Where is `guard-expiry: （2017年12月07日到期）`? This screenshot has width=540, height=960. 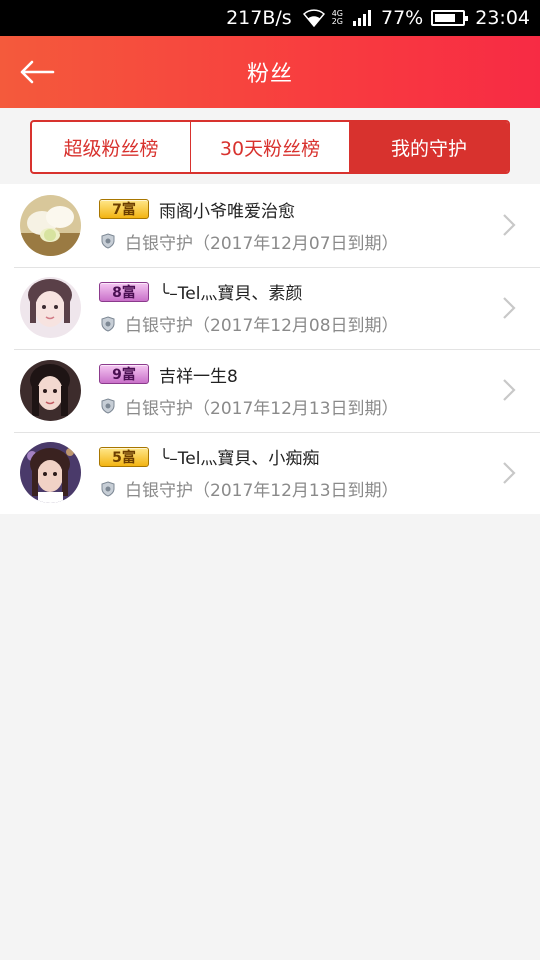
guard-expiry: （2017年12月07日到期） is located at coordinates (296, 243).